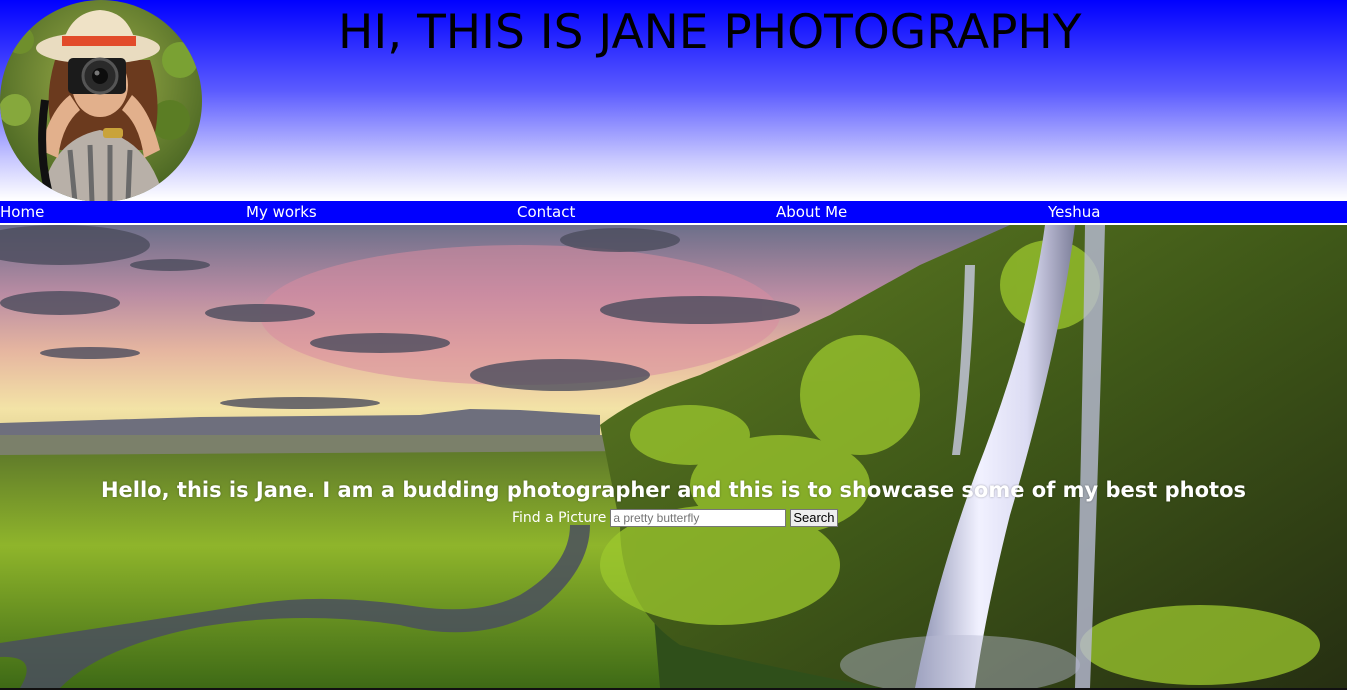  What do you see at coordinates (673, 213) in the screenshot?
I see `main-nav: Home My works Contact About Me Yeshua` at bounding box center [673, 213].